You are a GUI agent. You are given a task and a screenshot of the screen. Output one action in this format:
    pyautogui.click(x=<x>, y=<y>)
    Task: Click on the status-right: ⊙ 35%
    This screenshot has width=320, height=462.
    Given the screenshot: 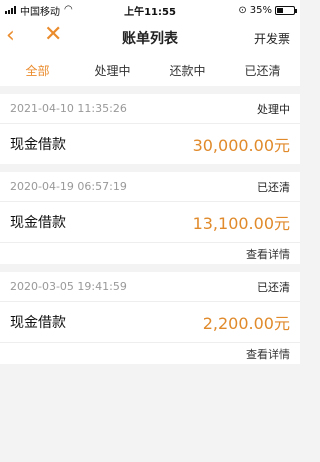 What is the action you would take?
    pyautogui.click(x=267, y=10)
    